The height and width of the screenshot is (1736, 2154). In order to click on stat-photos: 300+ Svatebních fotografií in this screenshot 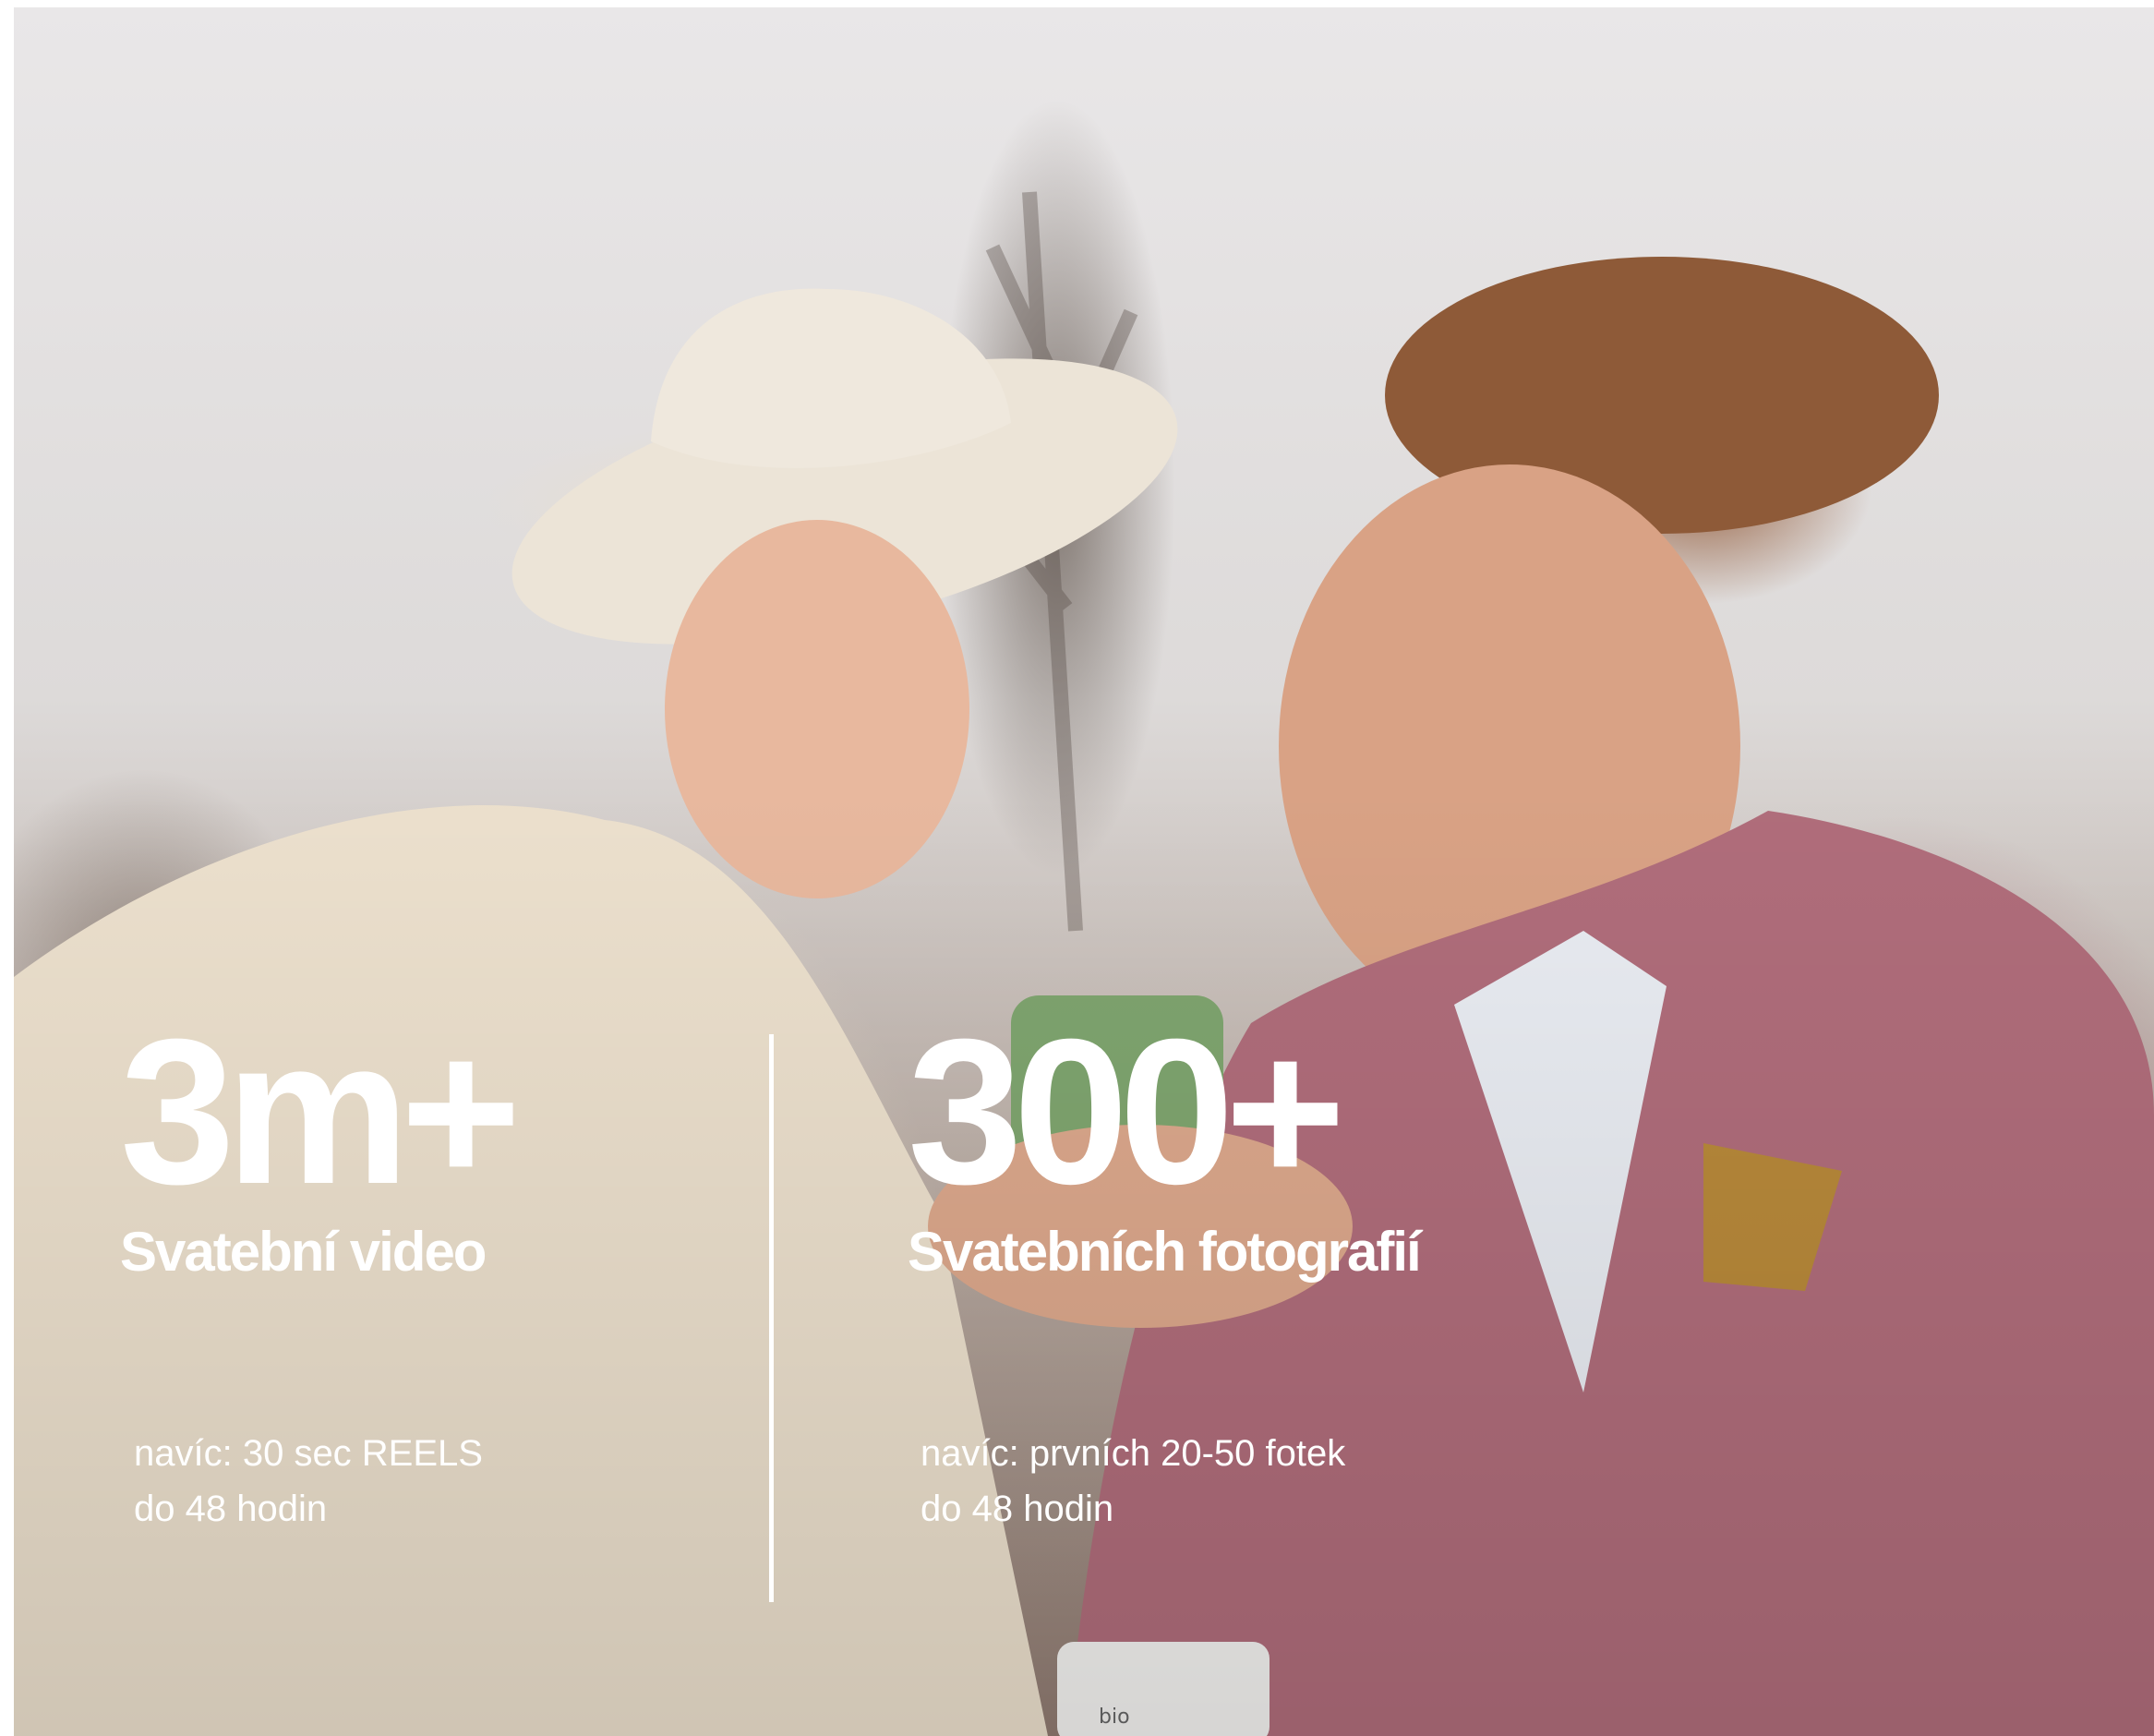, I will do `click(1165, 1140)`.